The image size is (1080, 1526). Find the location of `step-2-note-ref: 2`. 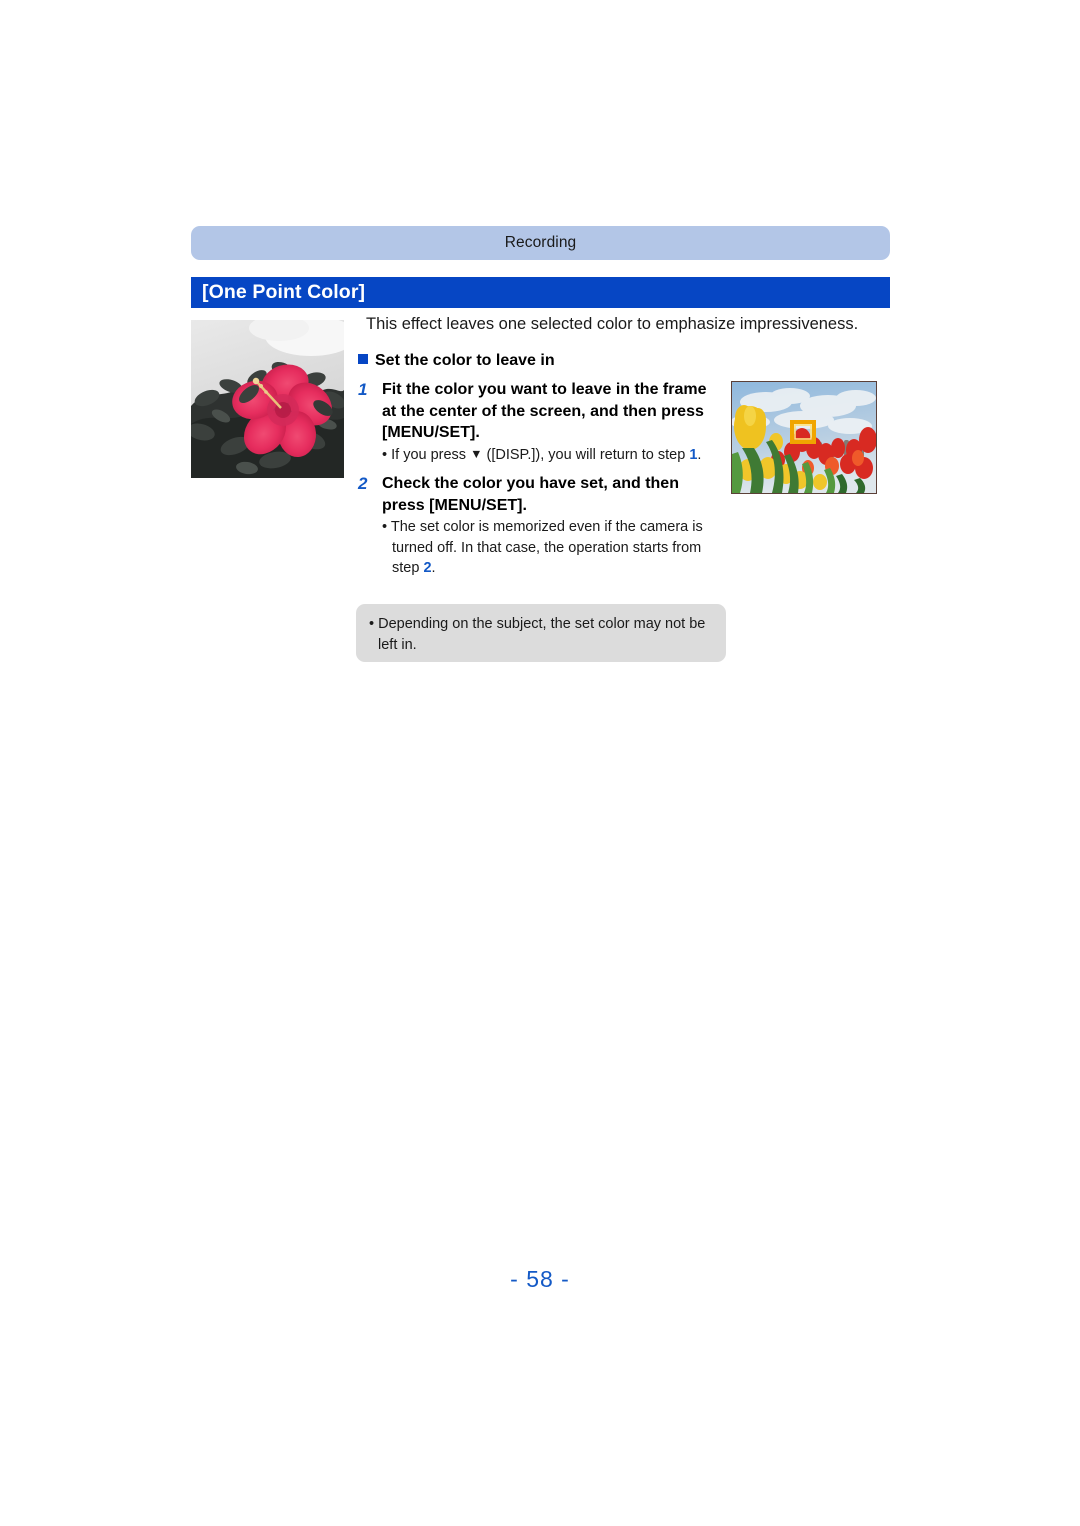

step-2-note-ref: 2 is located at coordinates (427, 568).